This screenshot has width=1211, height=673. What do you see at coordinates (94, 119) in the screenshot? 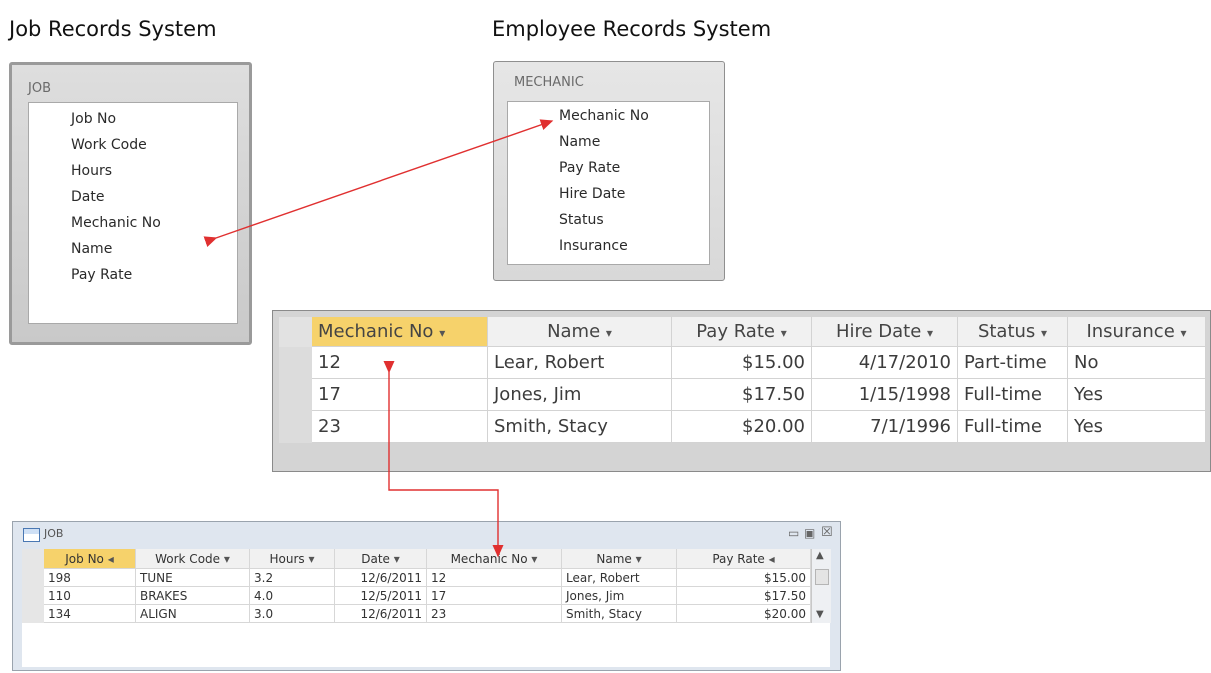
I see `job-field-item: Job No` at bounding box center [94, 119].